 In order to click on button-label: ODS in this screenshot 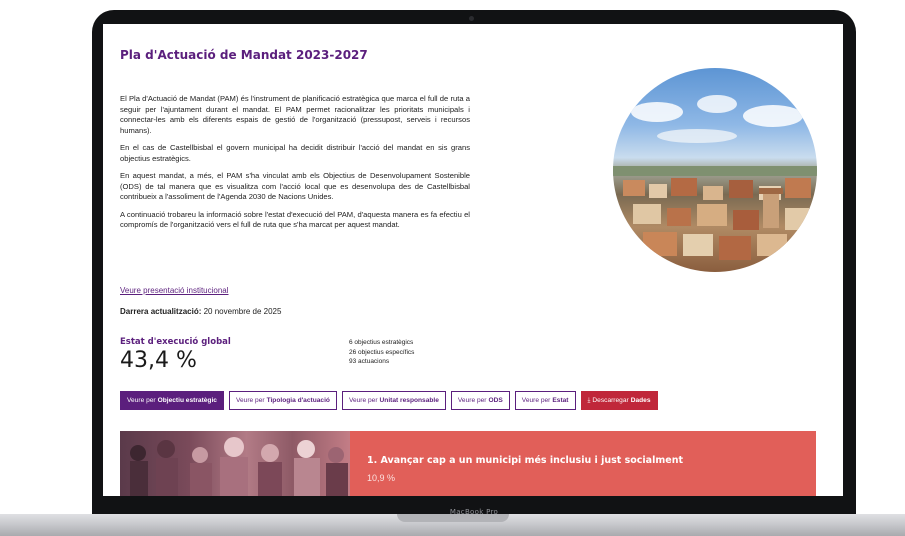, I will do `click(495, 400)`.